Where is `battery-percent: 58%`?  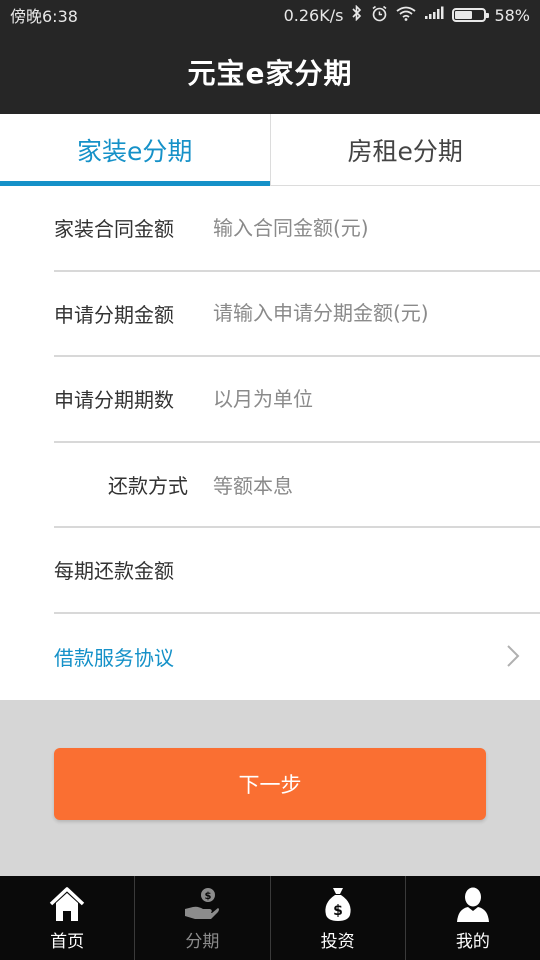 battery-percent: 58% is located at coordinates (512, 15).